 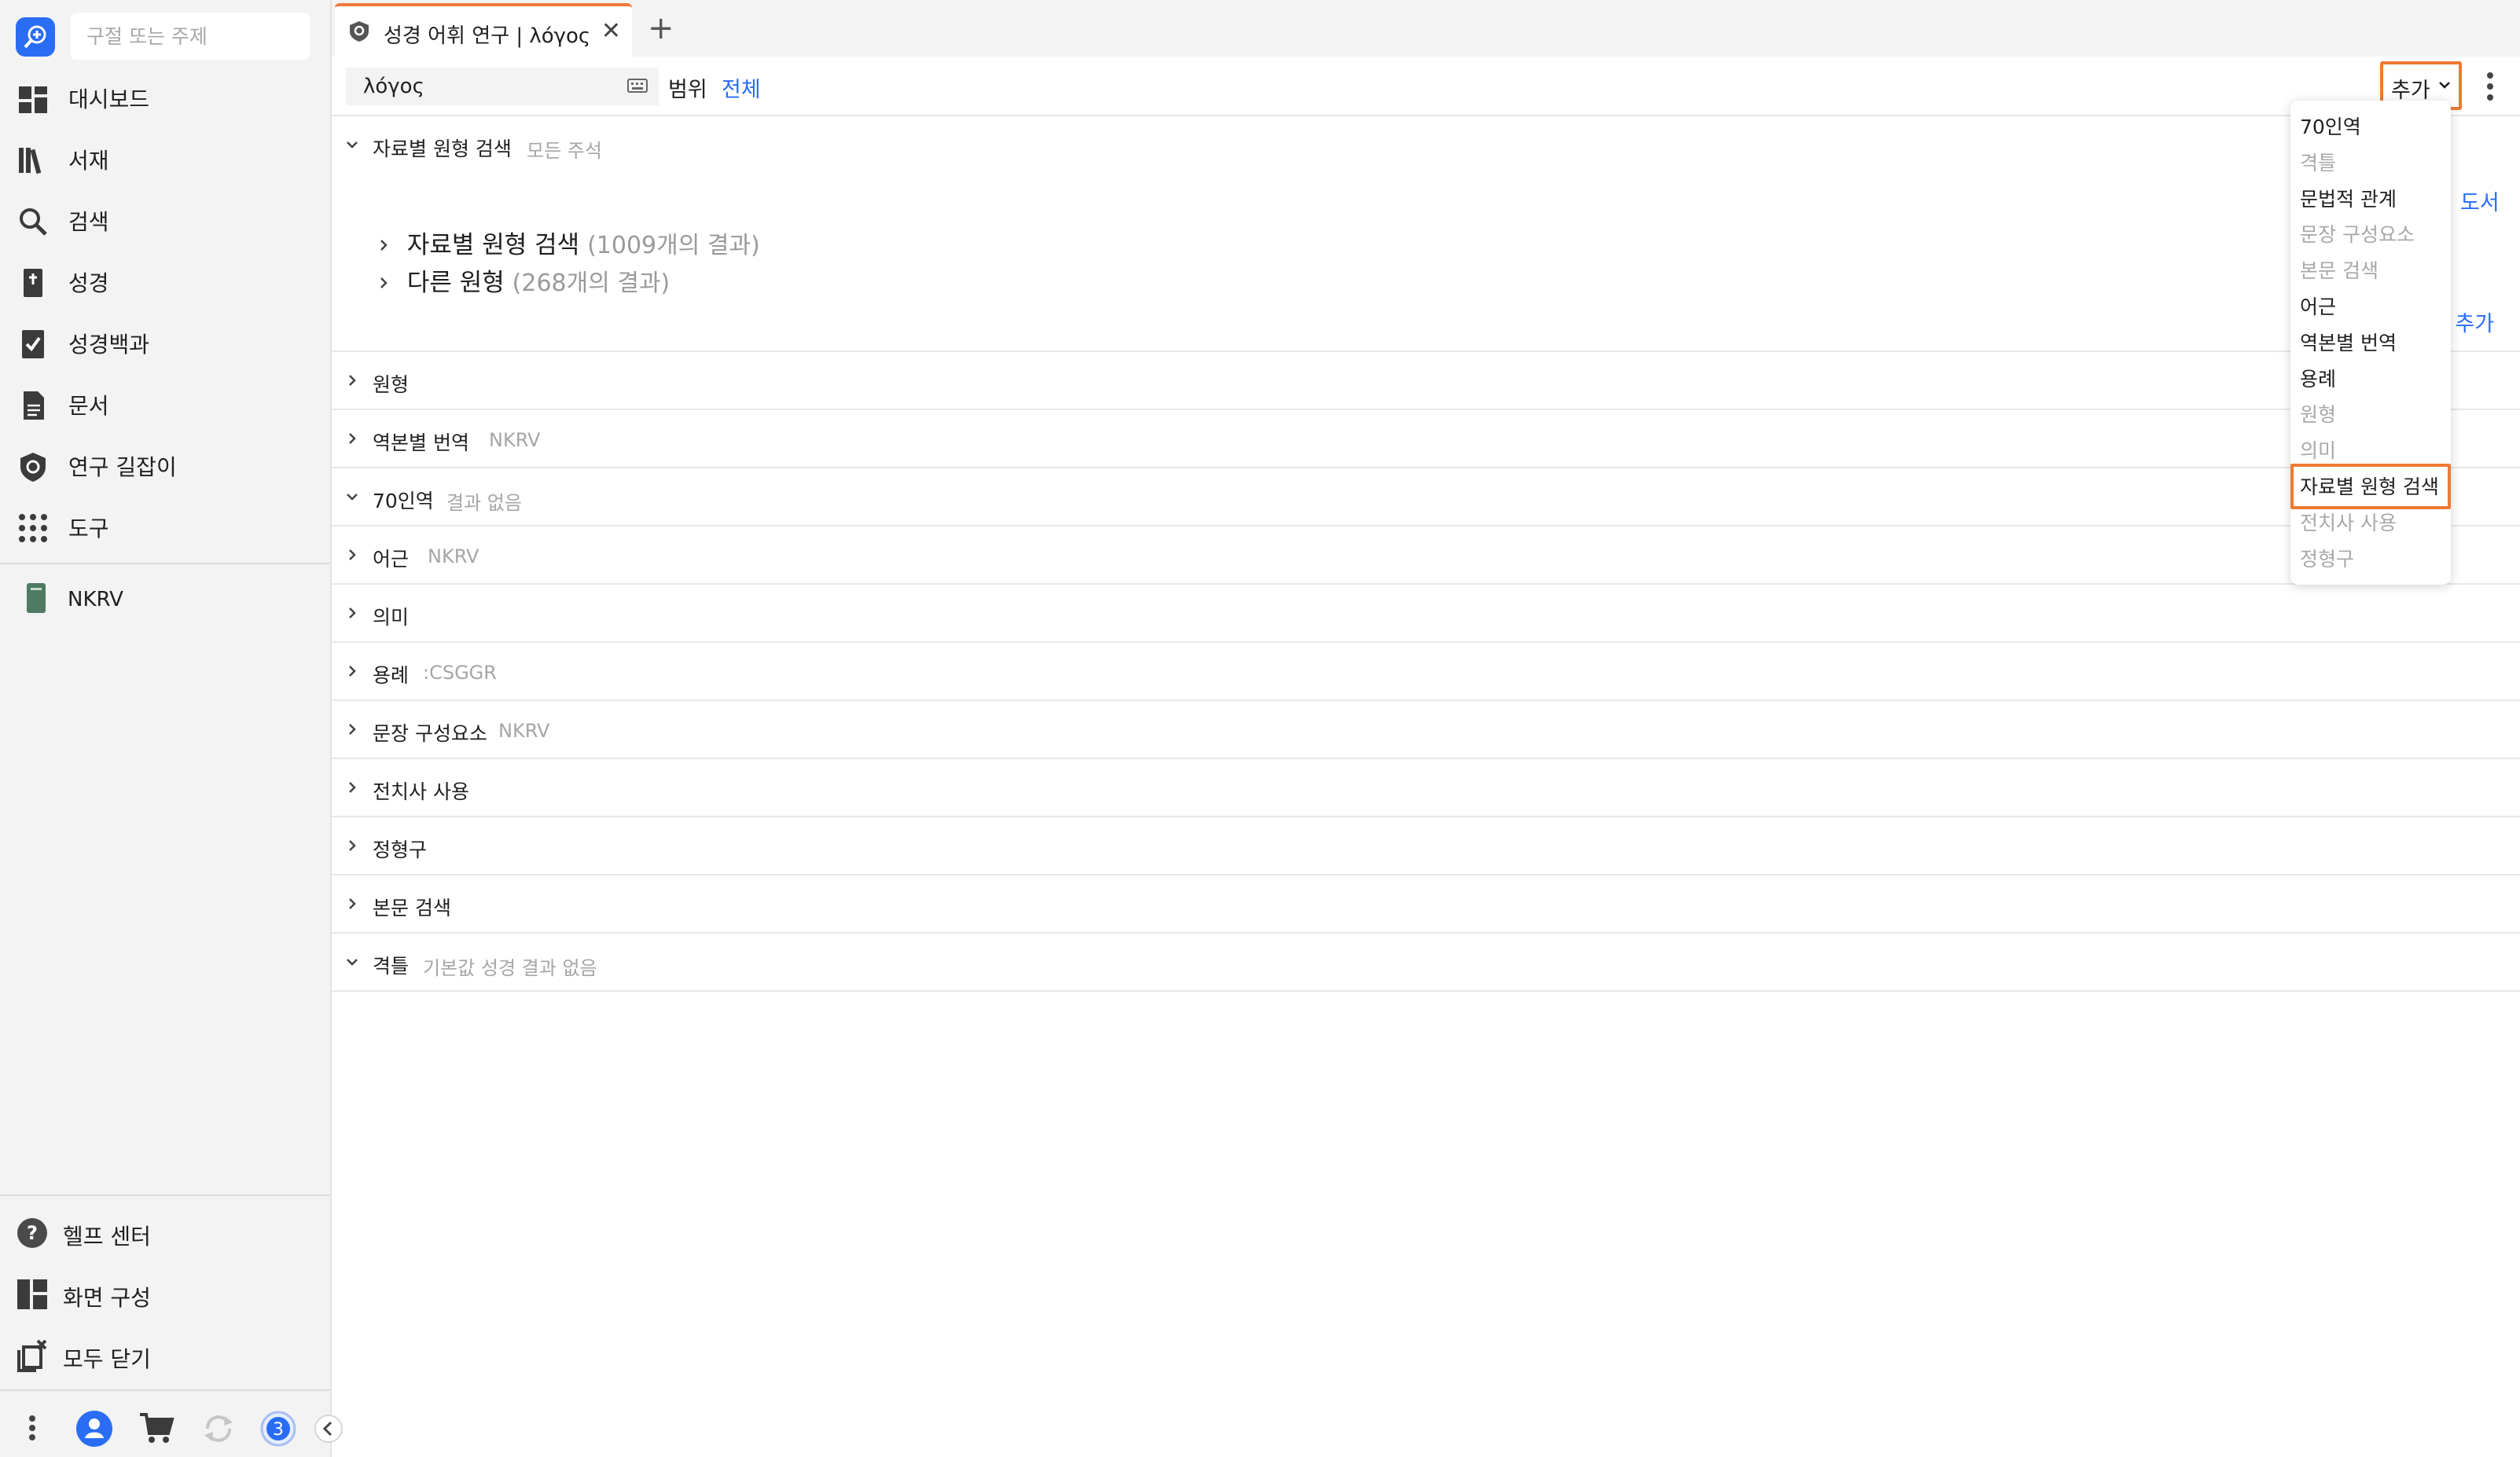 What do you see at coordinates (455, 283) in the screenshot?
I see `result-label: 다른 원형` at bounding box center [455, 283].